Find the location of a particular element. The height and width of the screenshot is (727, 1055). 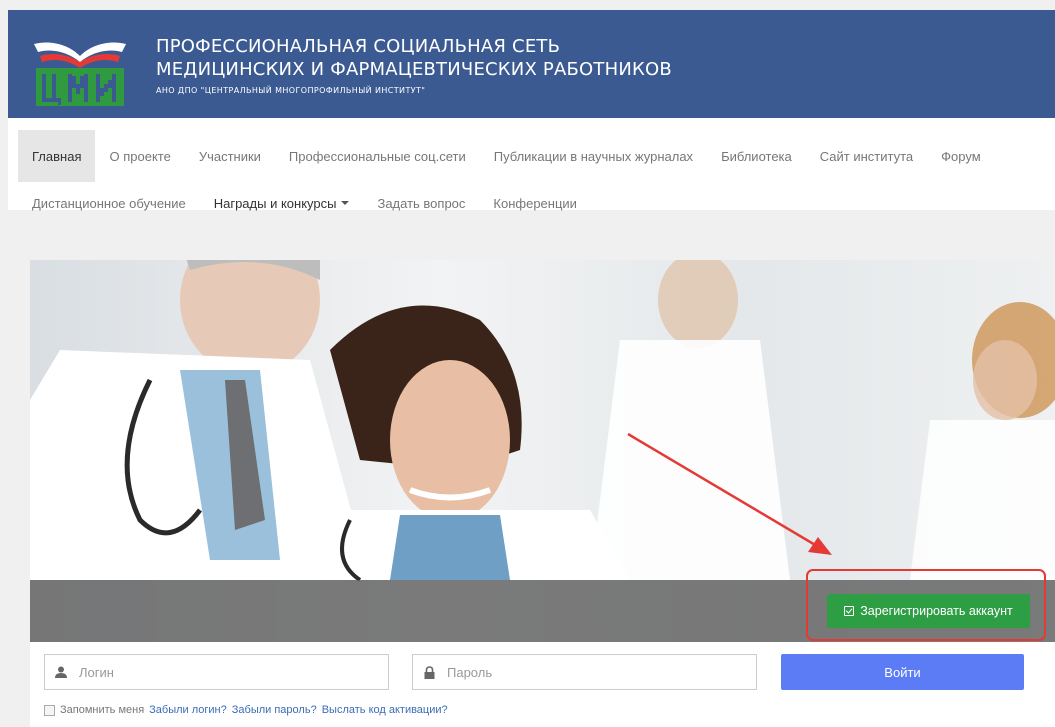

nav-item-conferences: Конференции is located at coordinates (535, 203).